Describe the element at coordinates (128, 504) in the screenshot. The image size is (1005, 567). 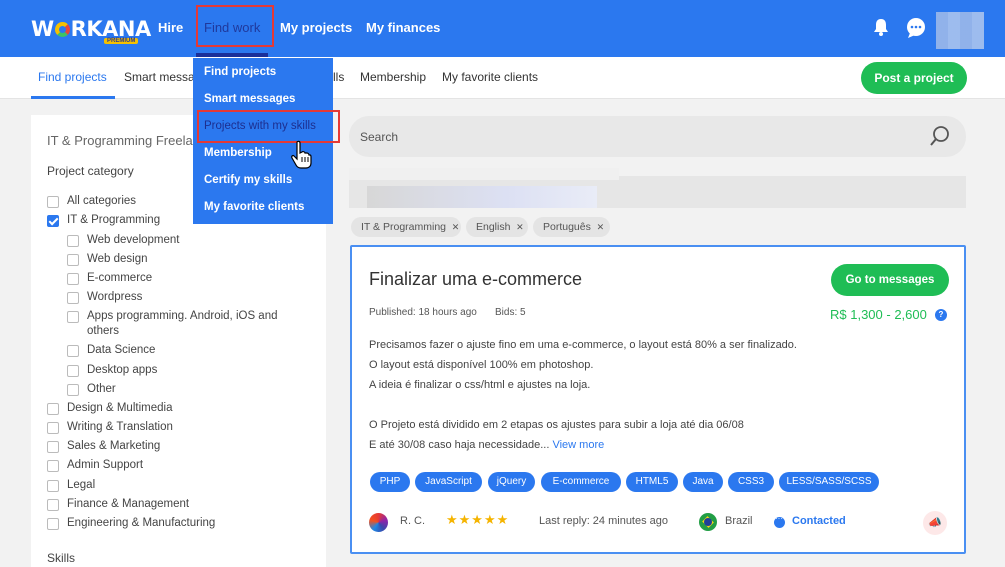
I see `category-label: Finance & Management` at that location.